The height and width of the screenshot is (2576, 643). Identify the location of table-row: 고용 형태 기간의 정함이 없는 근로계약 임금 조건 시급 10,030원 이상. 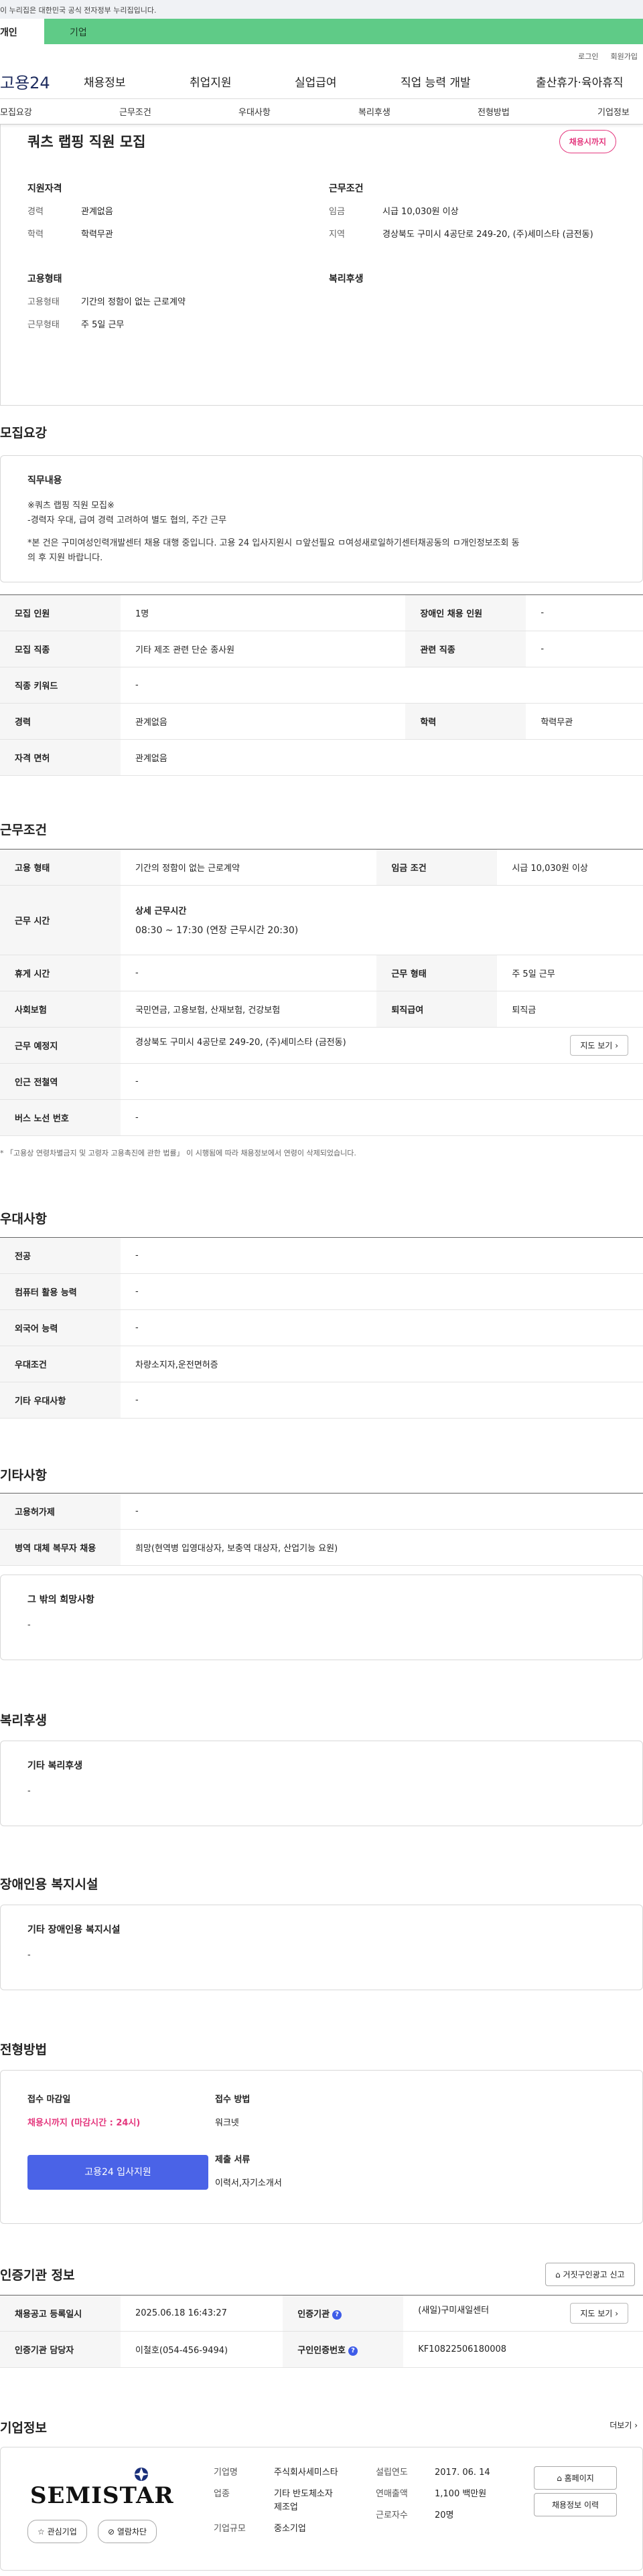
(321, 868).